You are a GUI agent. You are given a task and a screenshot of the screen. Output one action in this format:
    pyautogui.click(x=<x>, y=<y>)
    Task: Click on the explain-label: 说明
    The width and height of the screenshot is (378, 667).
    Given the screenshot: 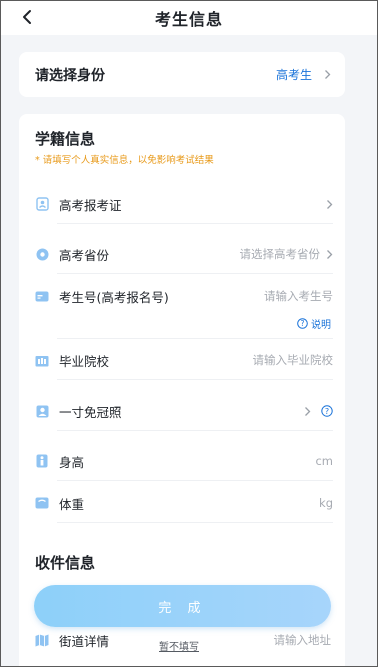 What is the action you would take?
    pyautogui.click(x=321, y=325)
    